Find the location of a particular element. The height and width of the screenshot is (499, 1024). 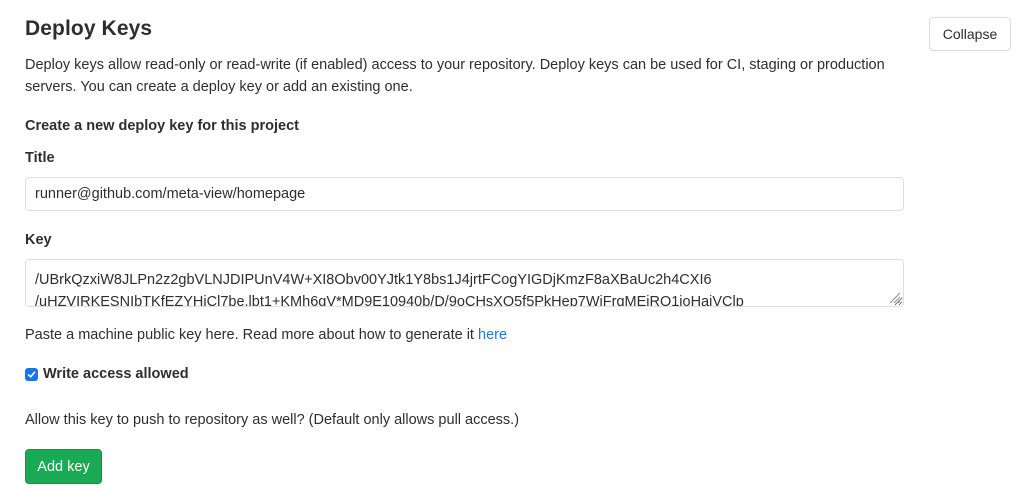

help-link: here is located at coordinates (492, 335).